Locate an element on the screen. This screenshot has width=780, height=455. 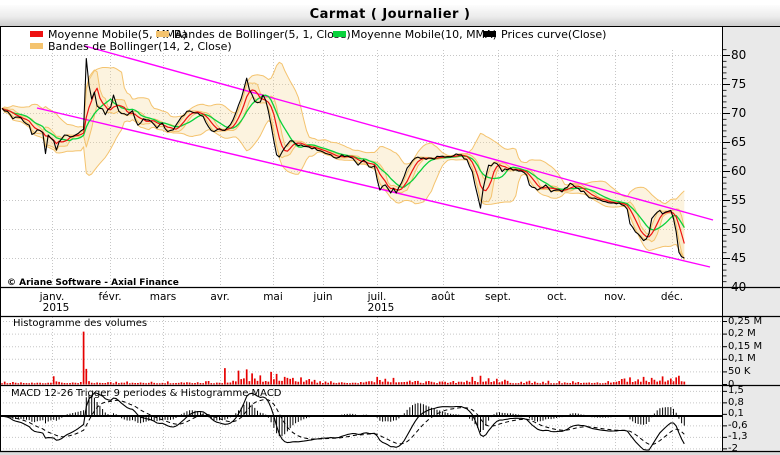
macd-pane is located at coordinates (343, 421).